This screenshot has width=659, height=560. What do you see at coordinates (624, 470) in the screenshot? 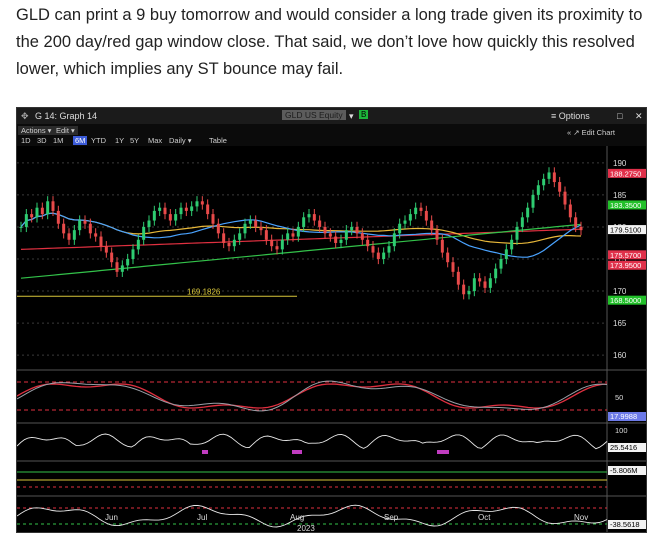
I see `osc3-tag-label: -5.806M` at bounding box center [624, 470].